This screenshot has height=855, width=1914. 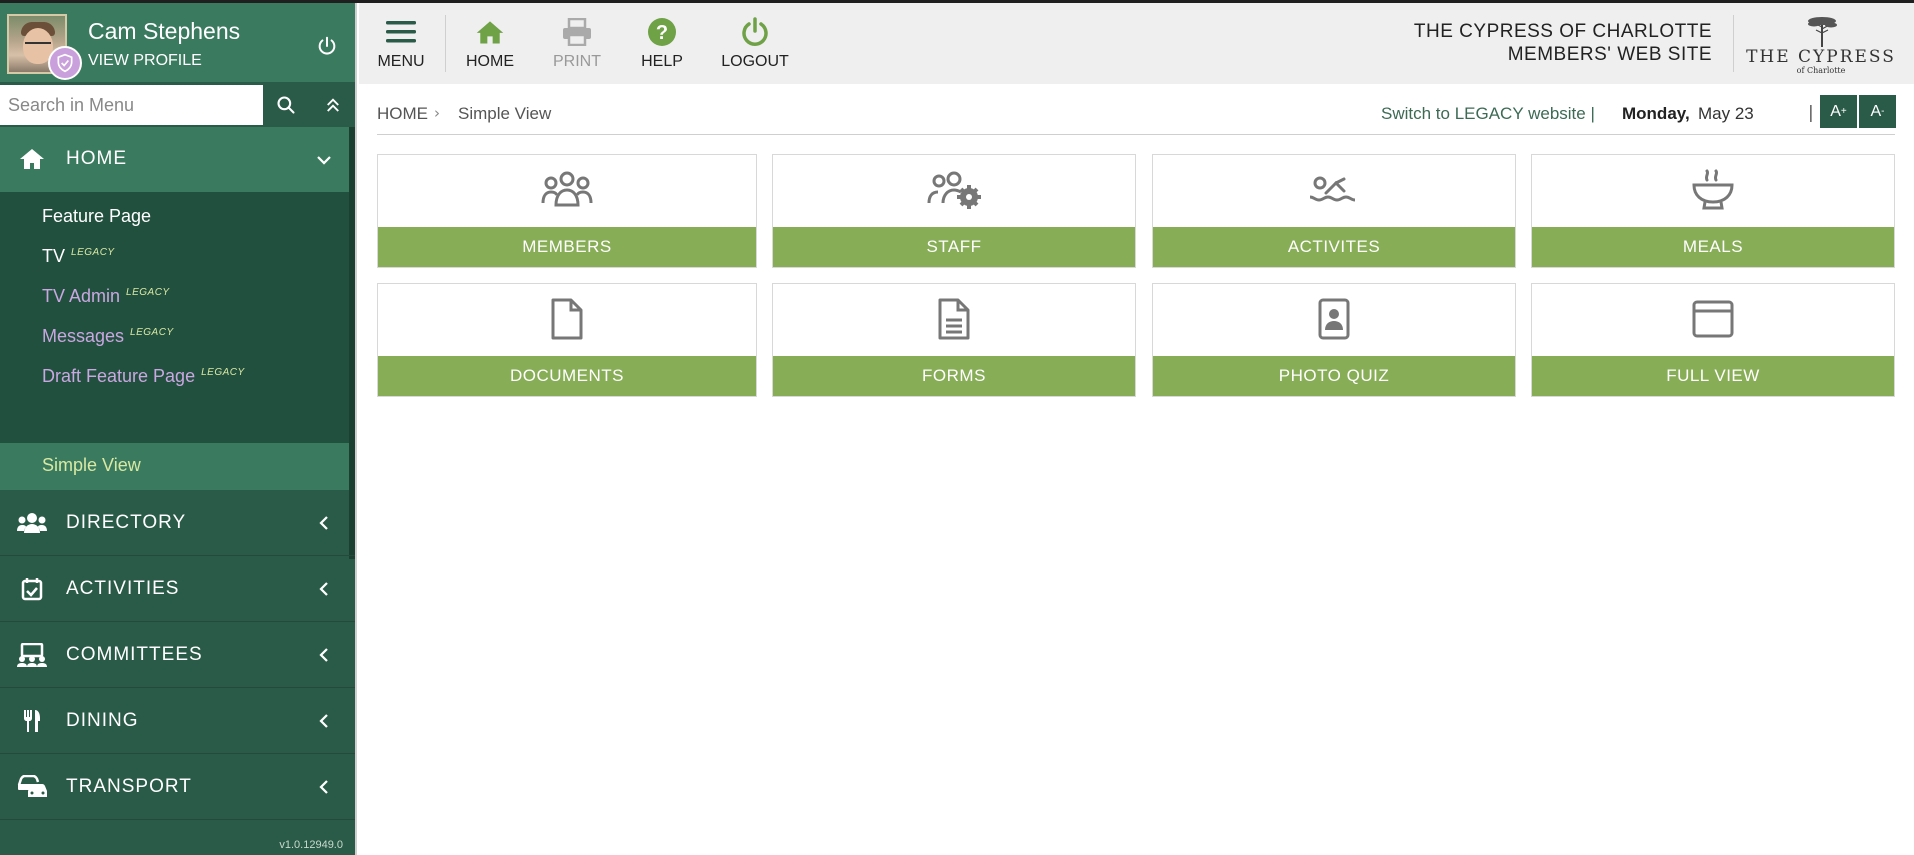 What do you see at coordinates (126, 522) in the screenshot?
I see `sidebar-section-label: DIRECTORY` at bounding box center [126, 522].